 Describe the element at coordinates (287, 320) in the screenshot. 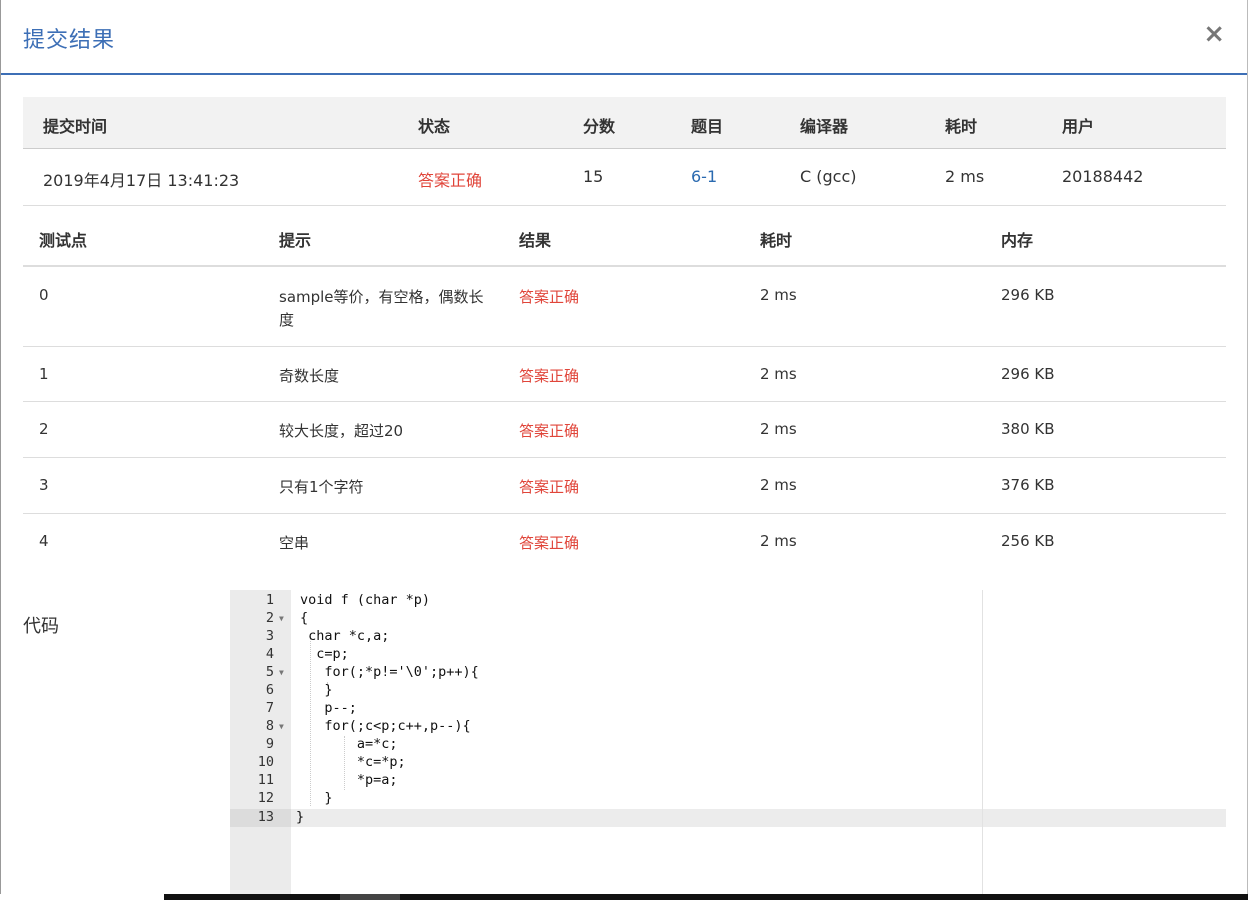

I see `case-hint-continued: 度` at that location.